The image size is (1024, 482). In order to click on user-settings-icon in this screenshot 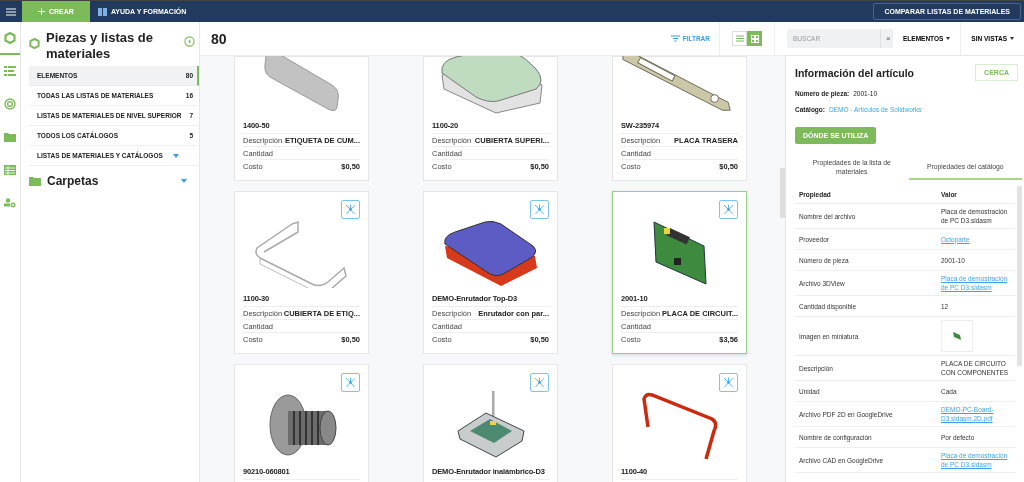, I will do `click(10, 202)`.